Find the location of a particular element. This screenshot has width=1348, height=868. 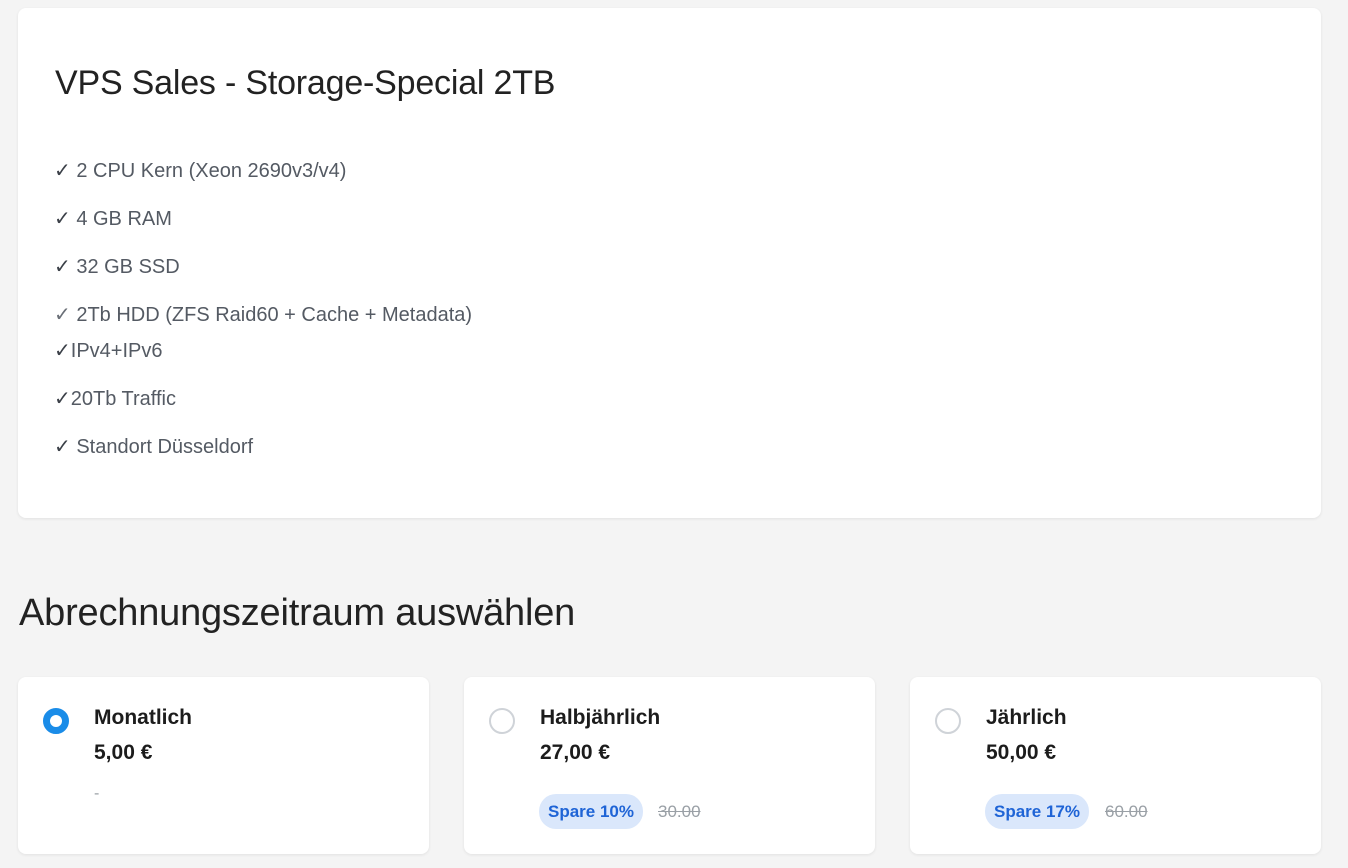

original-price: 60.00 is located at coordinates (1126, 811).